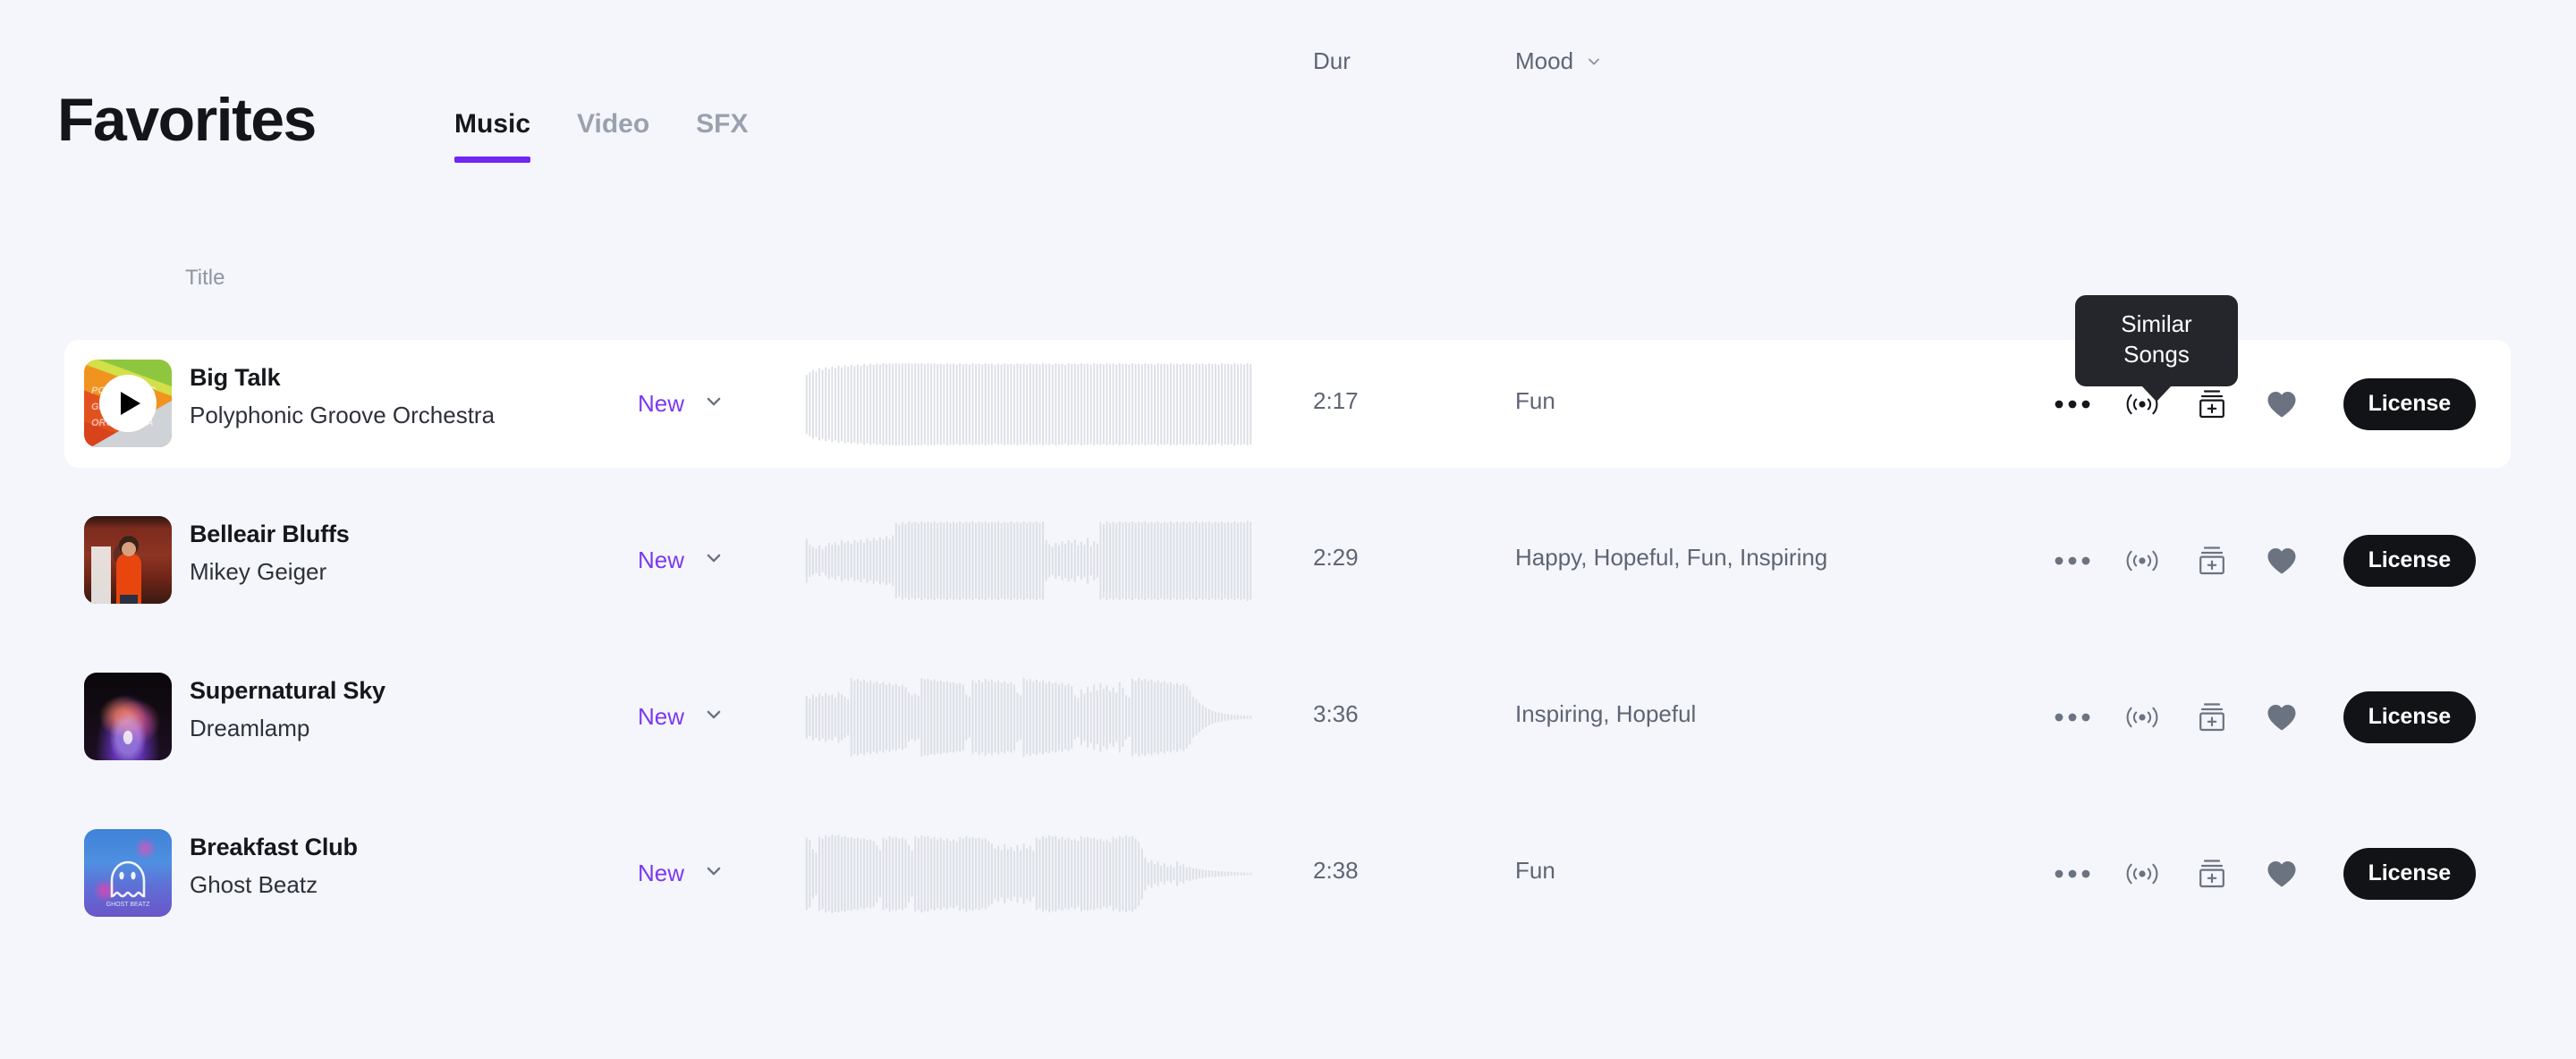  I want to click on tab-video: Video, so click(613, 136).